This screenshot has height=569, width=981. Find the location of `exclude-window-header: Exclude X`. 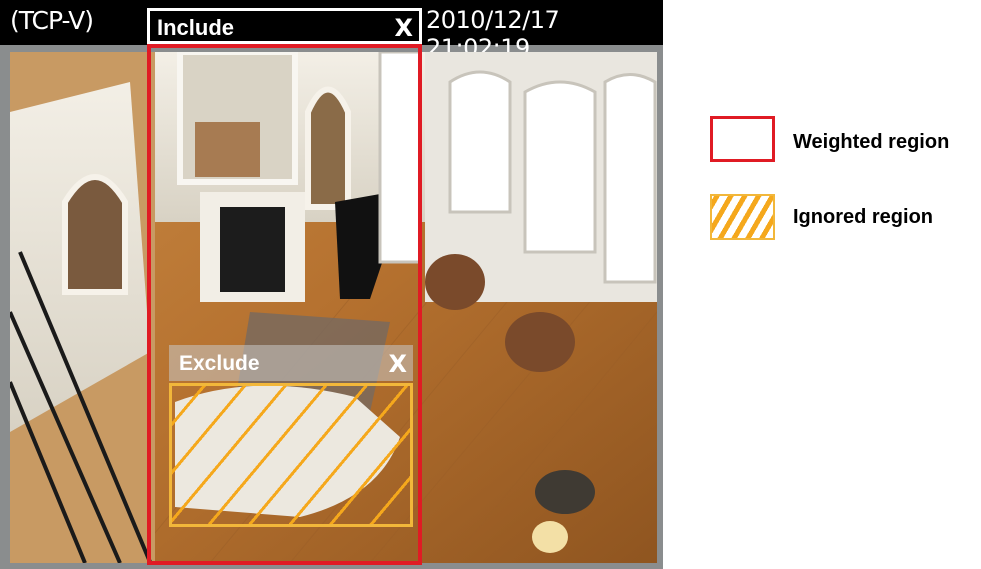

exclude-window-header: Exclude X is located at coordinates (291, 363).